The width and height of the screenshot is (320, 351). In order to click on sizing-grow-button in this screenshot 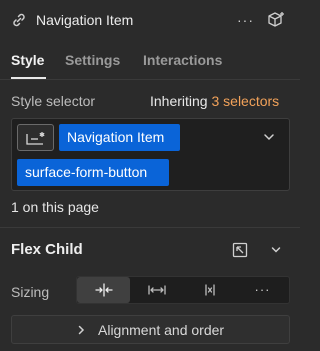, I will do `click(156, 290)`.